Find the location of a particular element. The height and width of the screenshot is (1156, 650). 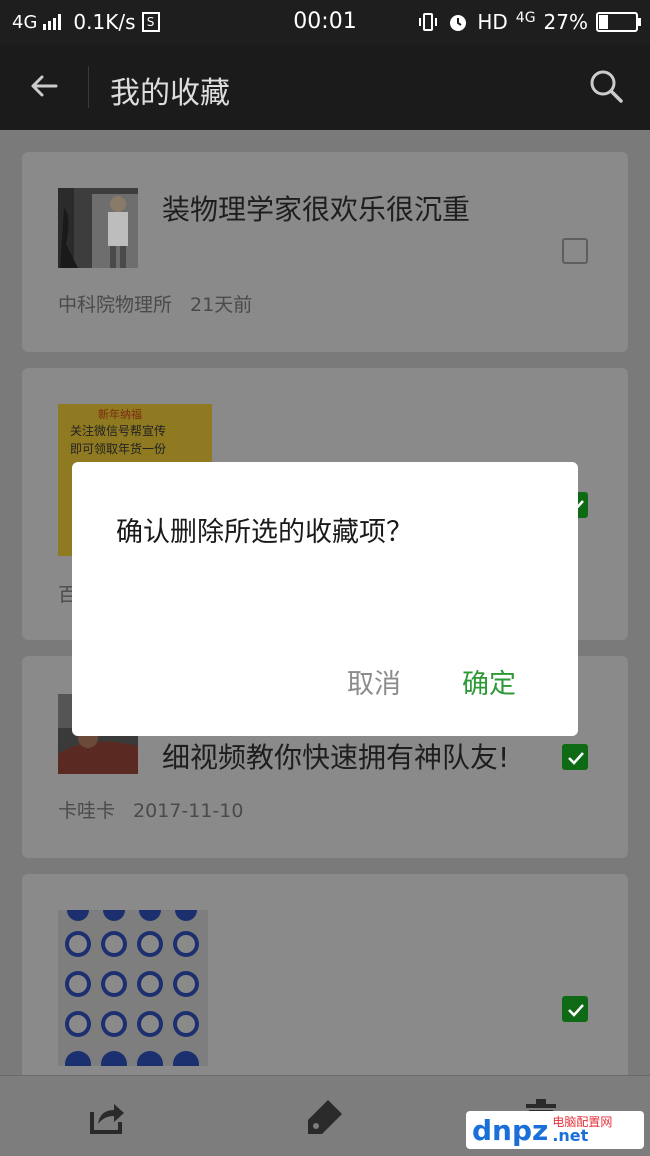

status-bar: 4G 0.1K/s S 00:01 HD 4G 27% is located at coordinates (325, 22).